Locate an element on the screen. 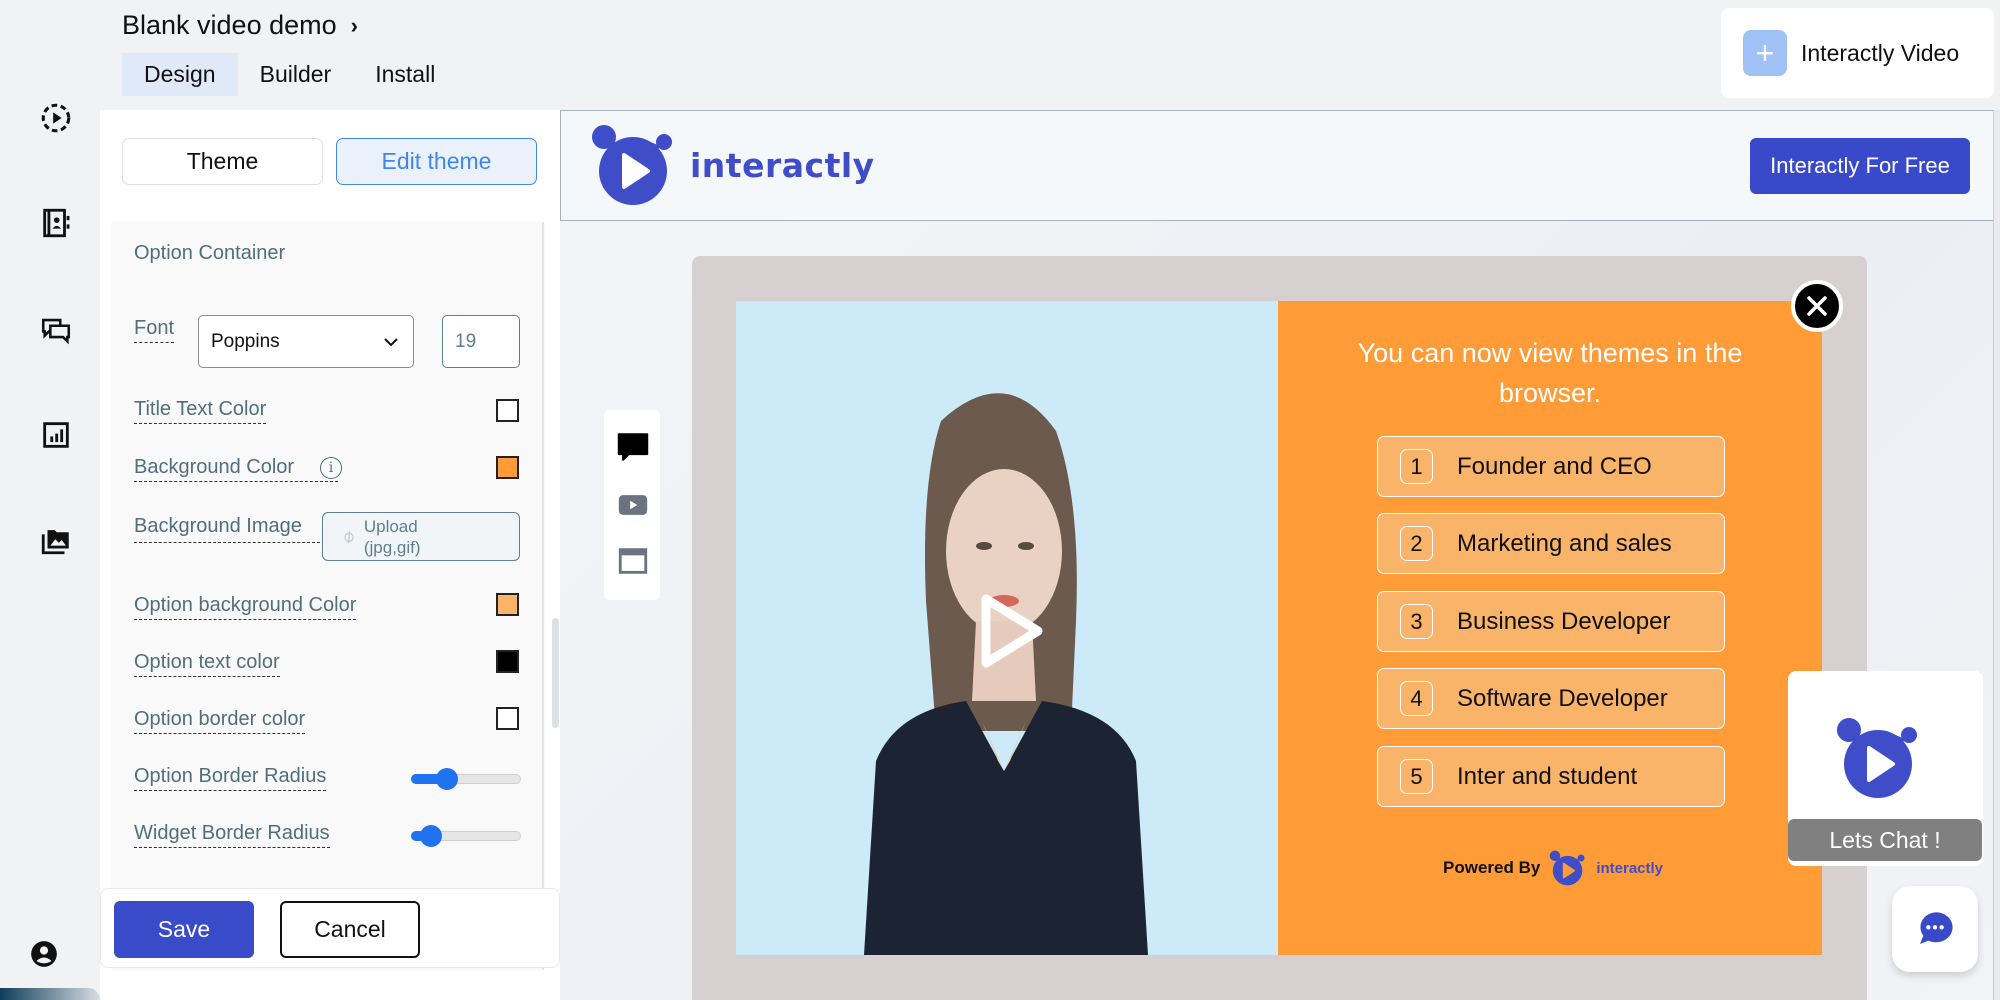 This screenshot has height=1000, width=2000. option-bg-color-swatch is located at coordinates (507, 604).